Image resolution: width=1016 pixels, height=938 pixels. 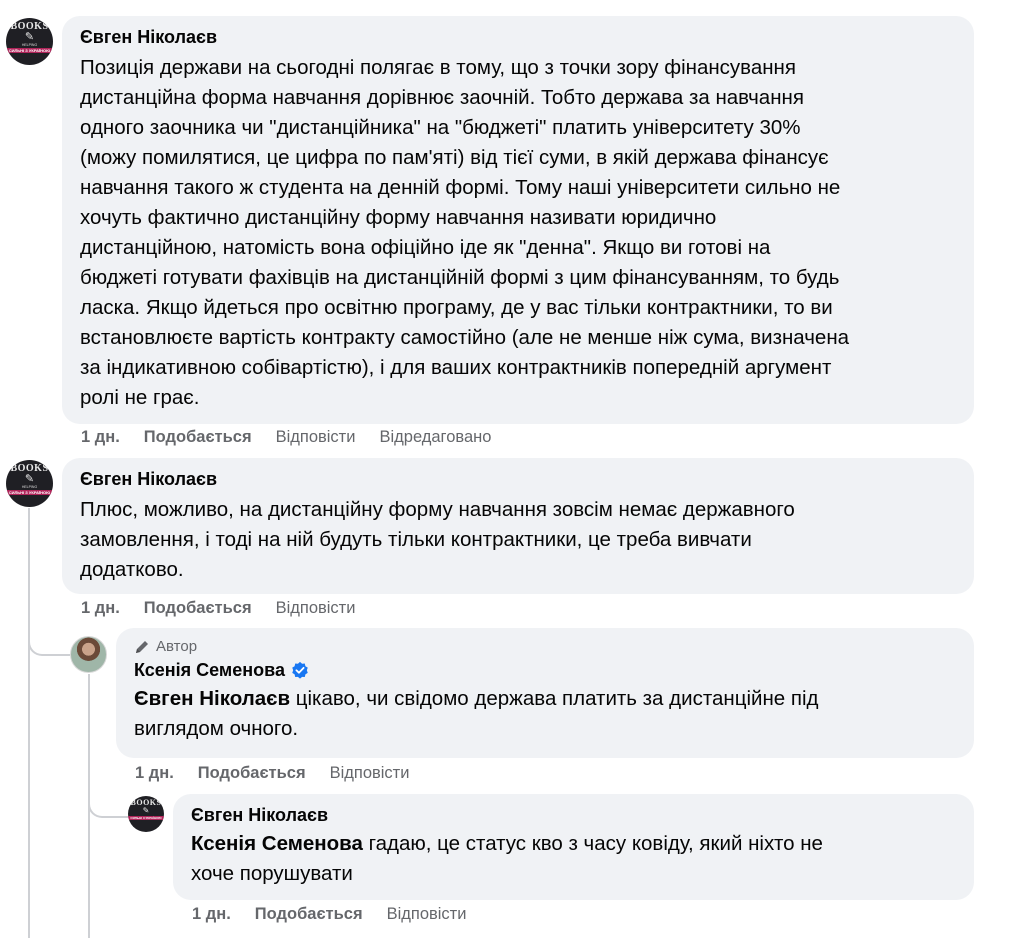 I want to click on avatar: BOOKS ✎ СИЛЬНІ З УКРАЇНОЮ, so click(x=146, y=814).